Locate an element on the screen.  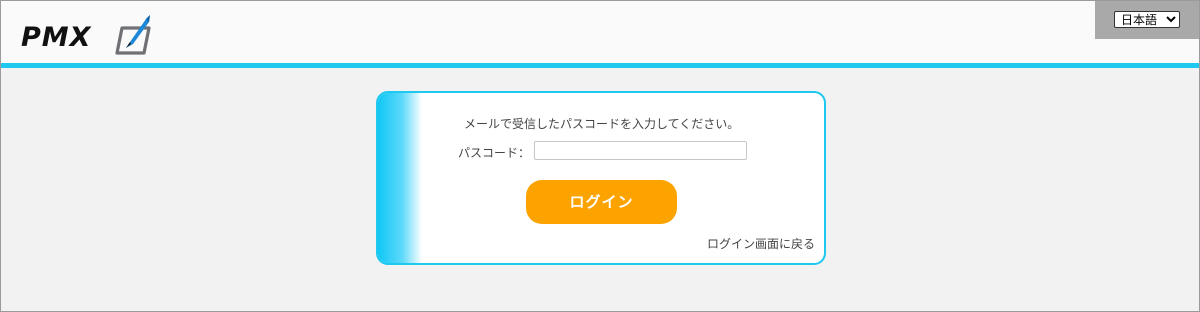
card-stripe is located at coordinates (400, 178).